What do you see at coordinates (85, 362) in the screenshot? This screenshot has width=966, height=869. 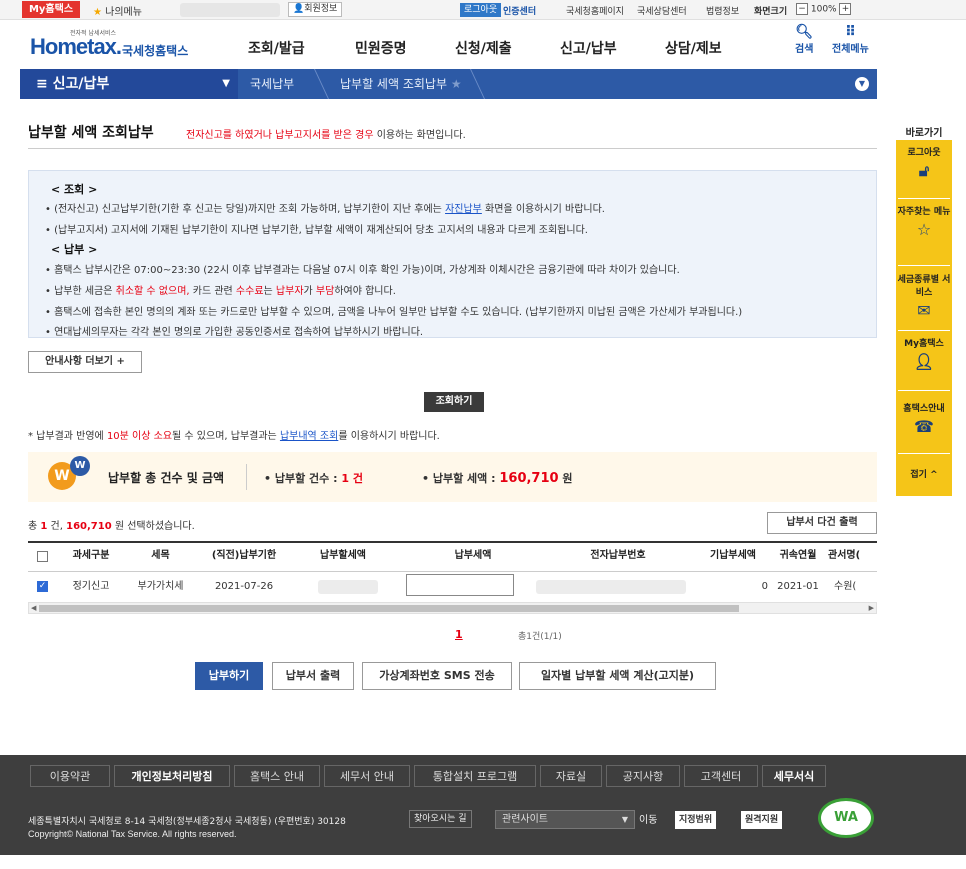 I see `more-info-button: 안내사항 더보기 +` at bounding box center [85, 362].